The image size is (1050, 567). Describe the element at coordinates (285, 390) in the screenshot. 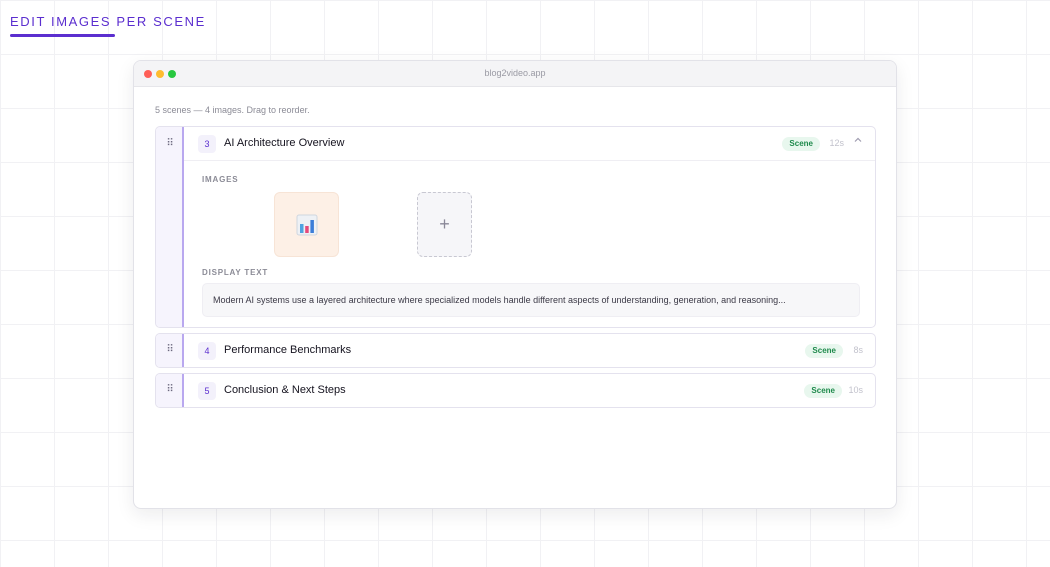

I see `scene-title: Conclusion & Next Steps` at that location.